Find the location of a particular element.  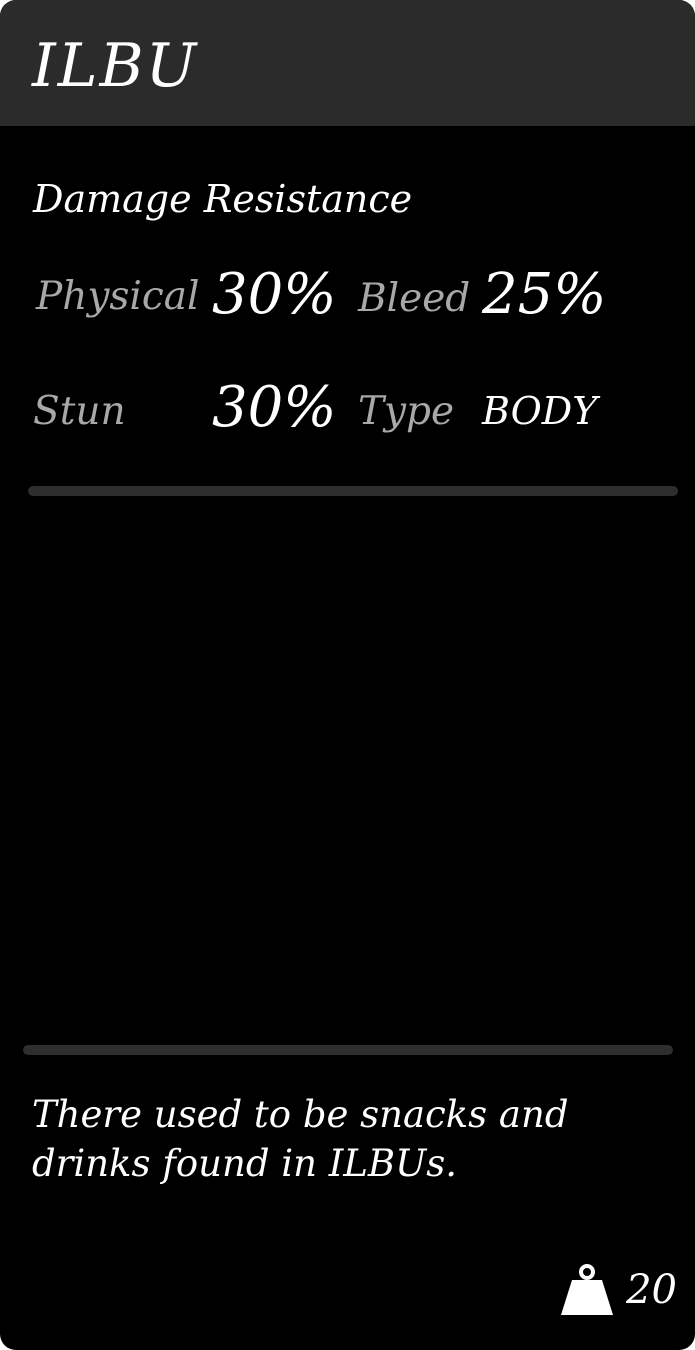

item-header: ILBU is located at coordinates (347, 63).